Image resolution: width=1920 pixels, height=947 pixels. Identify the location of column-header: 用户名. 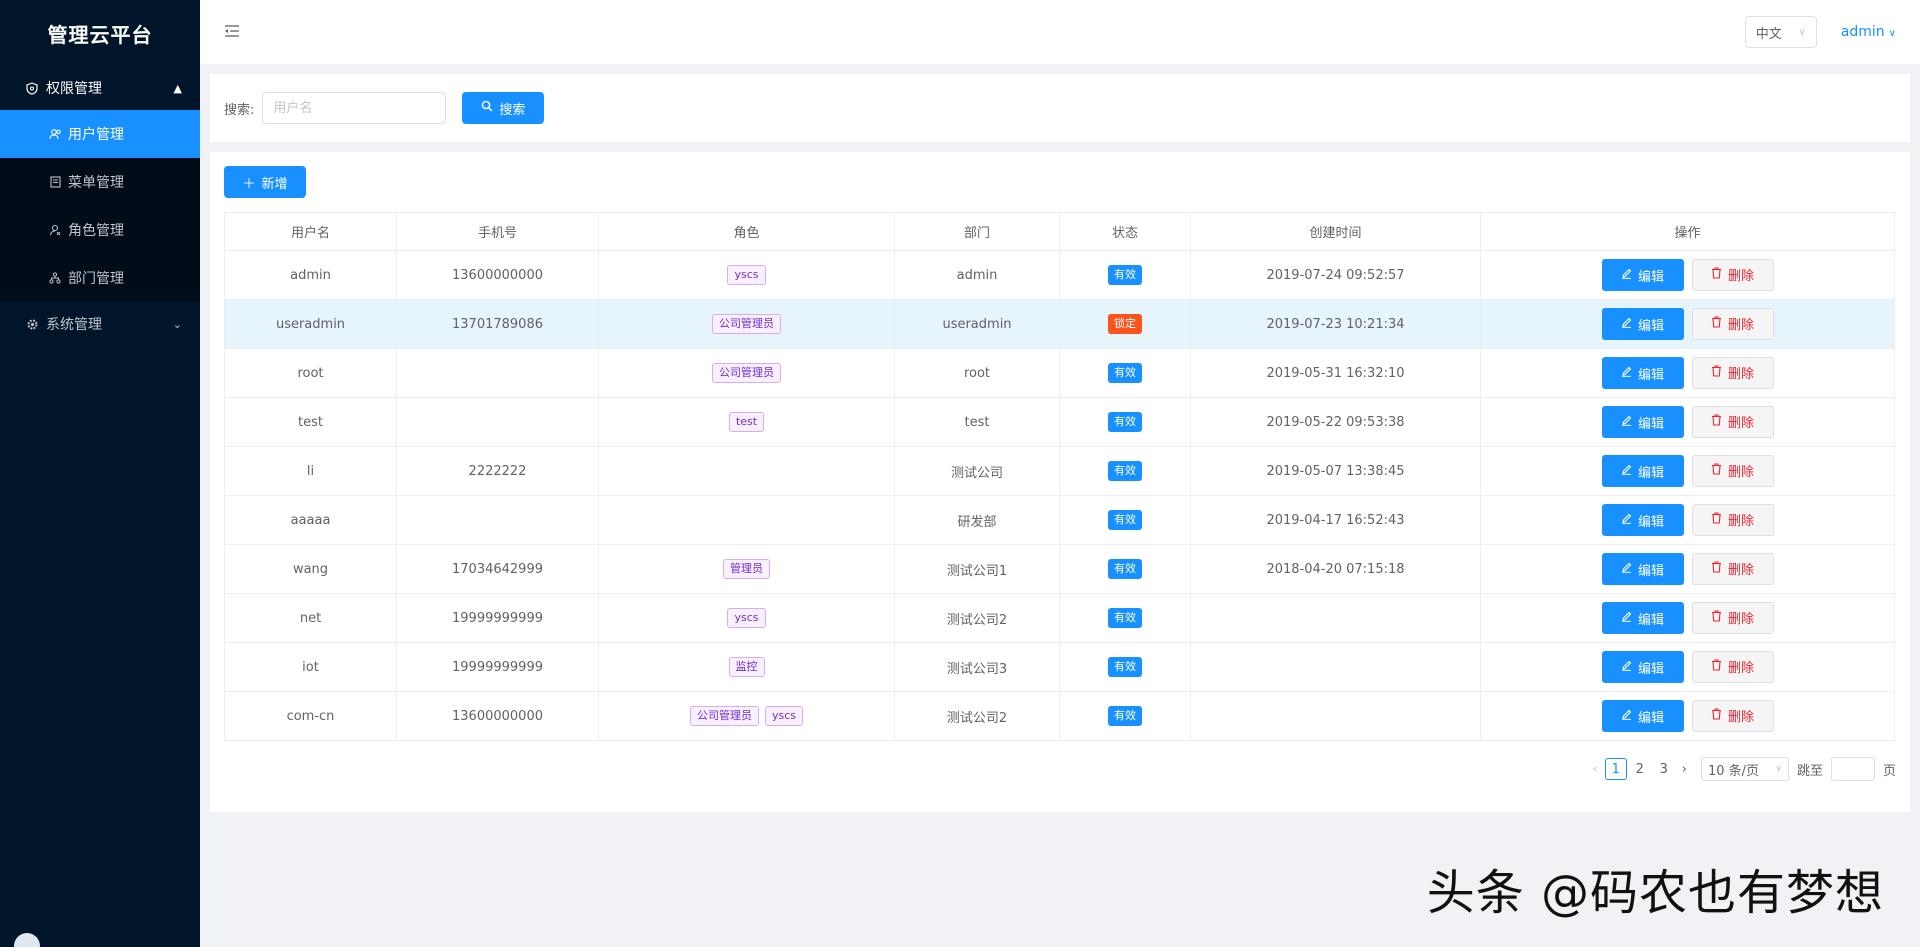
(310, 231).